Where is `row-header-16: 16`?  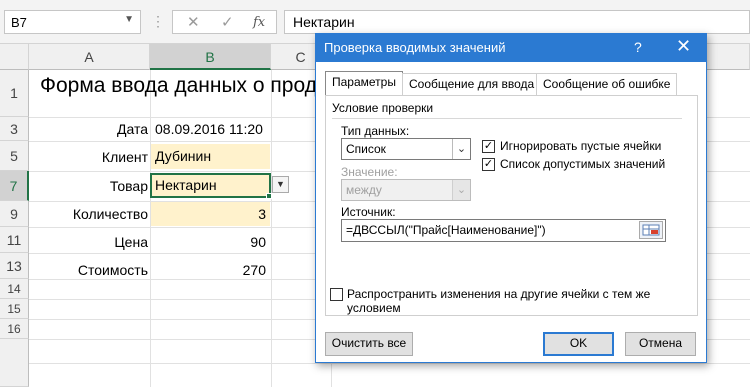 row-header-16: 16 is located at coordinates (14, 329).